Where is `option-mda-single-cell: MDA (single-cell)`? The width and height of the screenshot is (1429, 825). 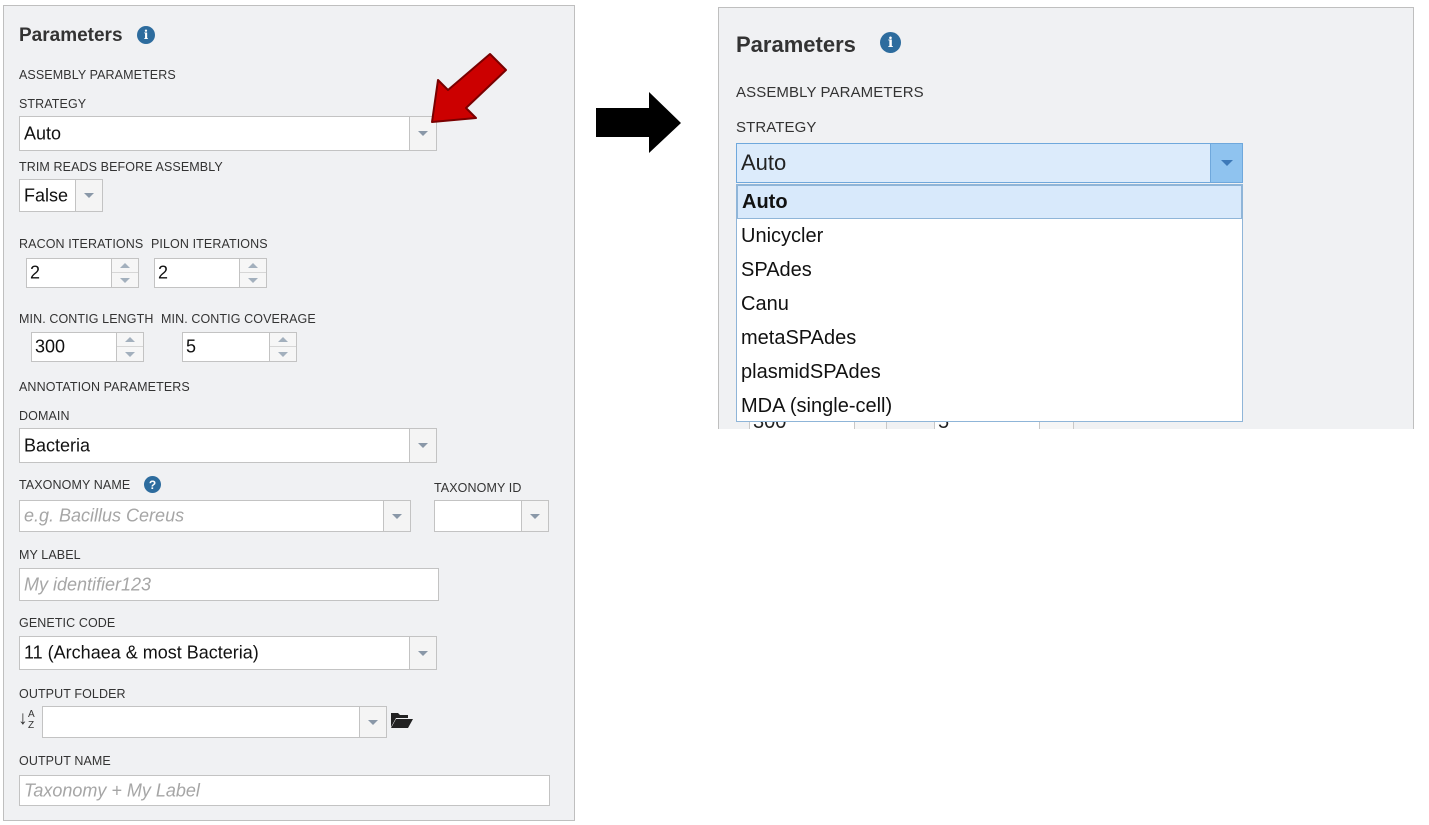 option-mda-single-cell: MDA (single-cell) is located at coordinates (989, 406).